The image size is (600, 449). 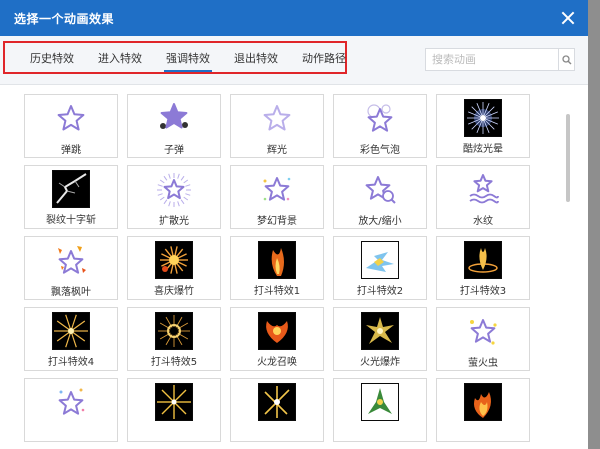 I want to click on star-sparkle-icon, so click(x=71, y=402).